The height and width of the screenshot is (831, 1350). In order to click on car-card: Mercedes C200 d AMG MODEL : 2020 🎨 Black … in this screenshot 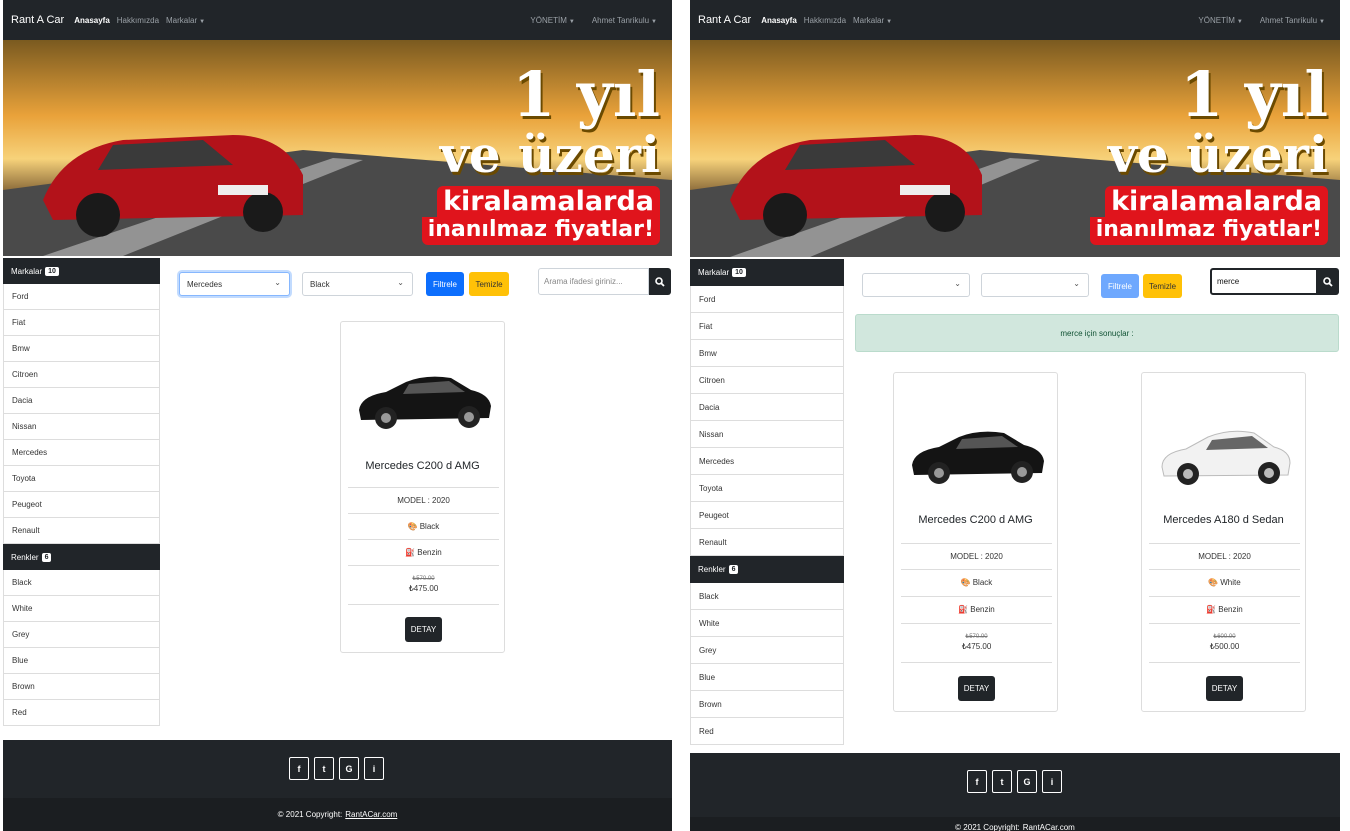, I will do `click(975, 542)`.